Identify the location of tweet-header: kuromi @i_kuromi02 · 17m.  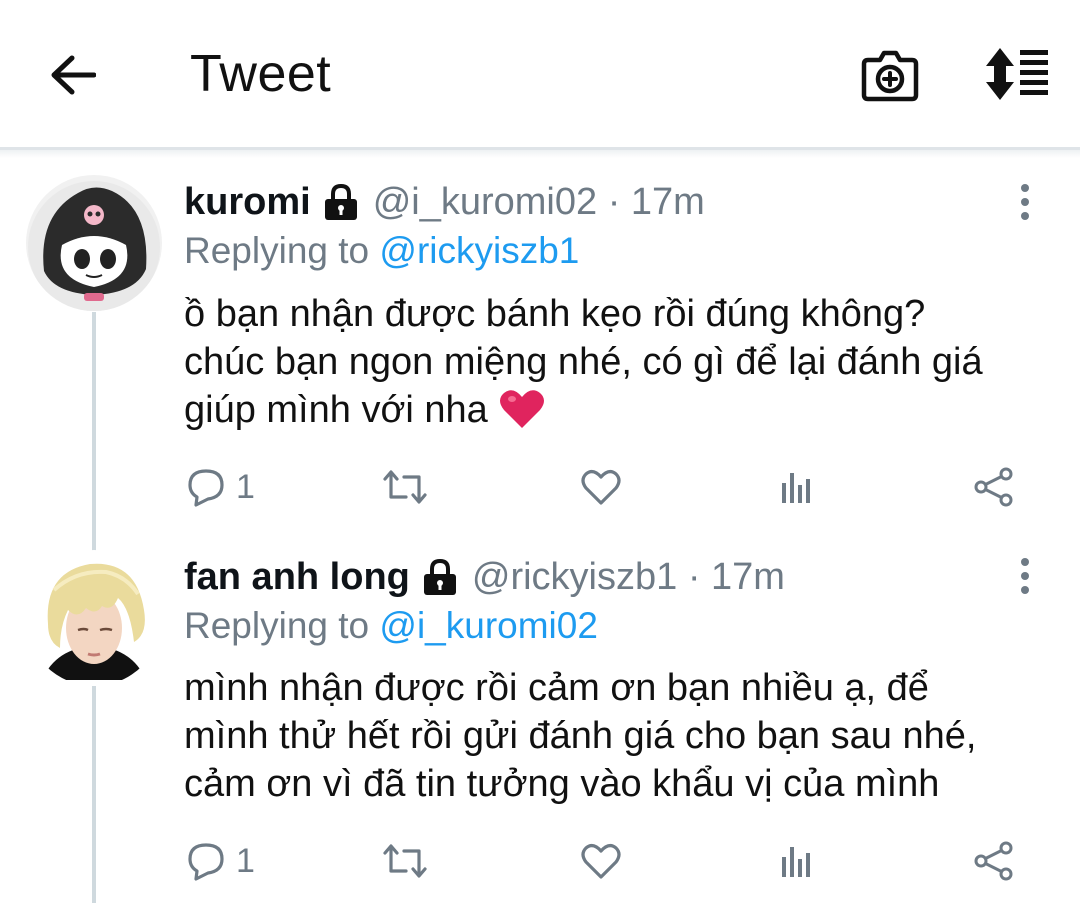
(444, 202).